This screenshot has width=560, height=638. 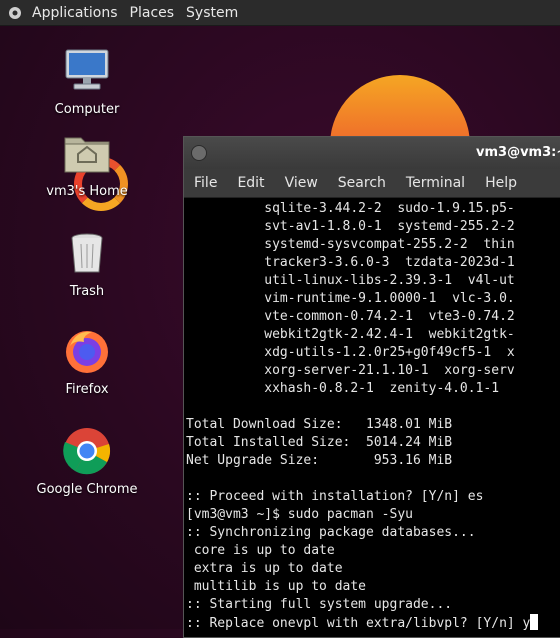 What do you see at coordinates (276, 586) in the screenshot?
I see `terminal-line: multilib is up to date` at bounding box center [276, 586].